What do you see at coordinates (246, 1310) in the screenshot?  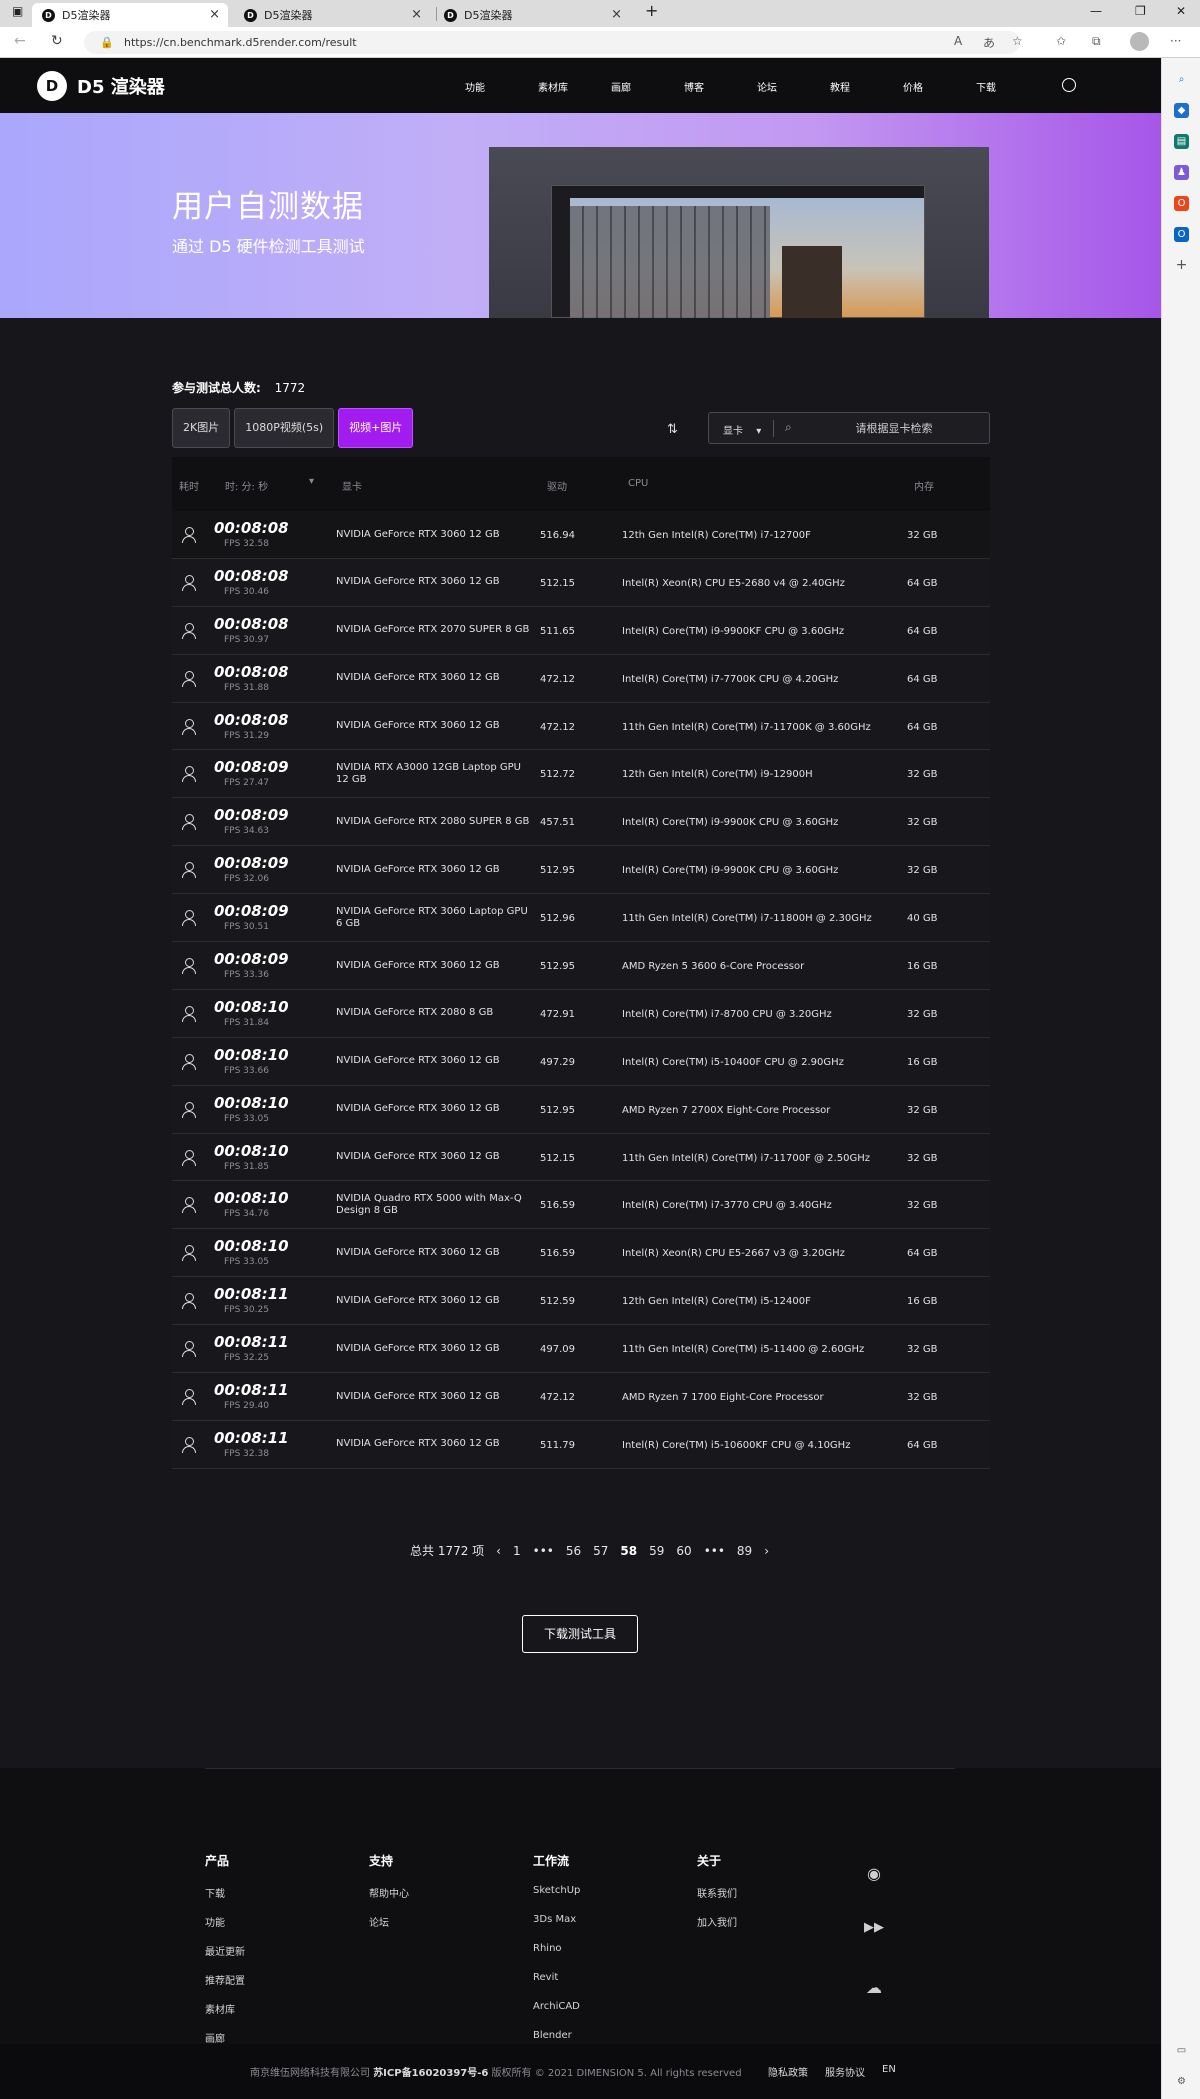 I see `fps-value: FPS 30.25` at bounding box center [246, 1310].